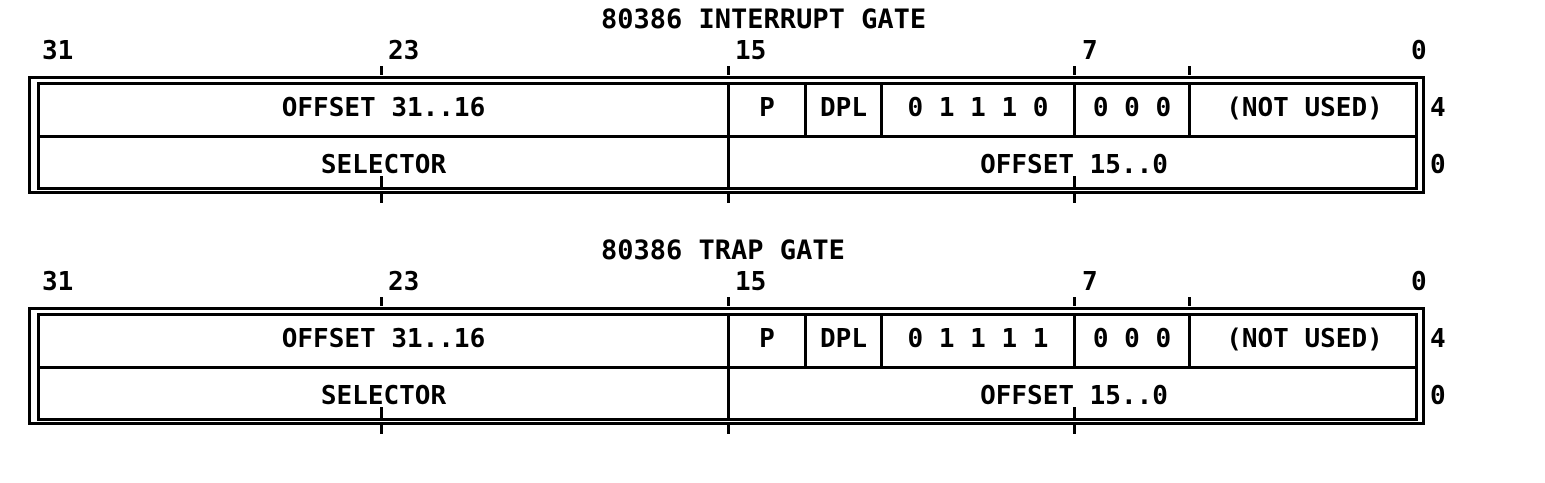 The image size is (1545, 483). Describe the element at coordinates (978, 339) in the screenshot. I see `field-type: 0 1 1 1 1` at that location.